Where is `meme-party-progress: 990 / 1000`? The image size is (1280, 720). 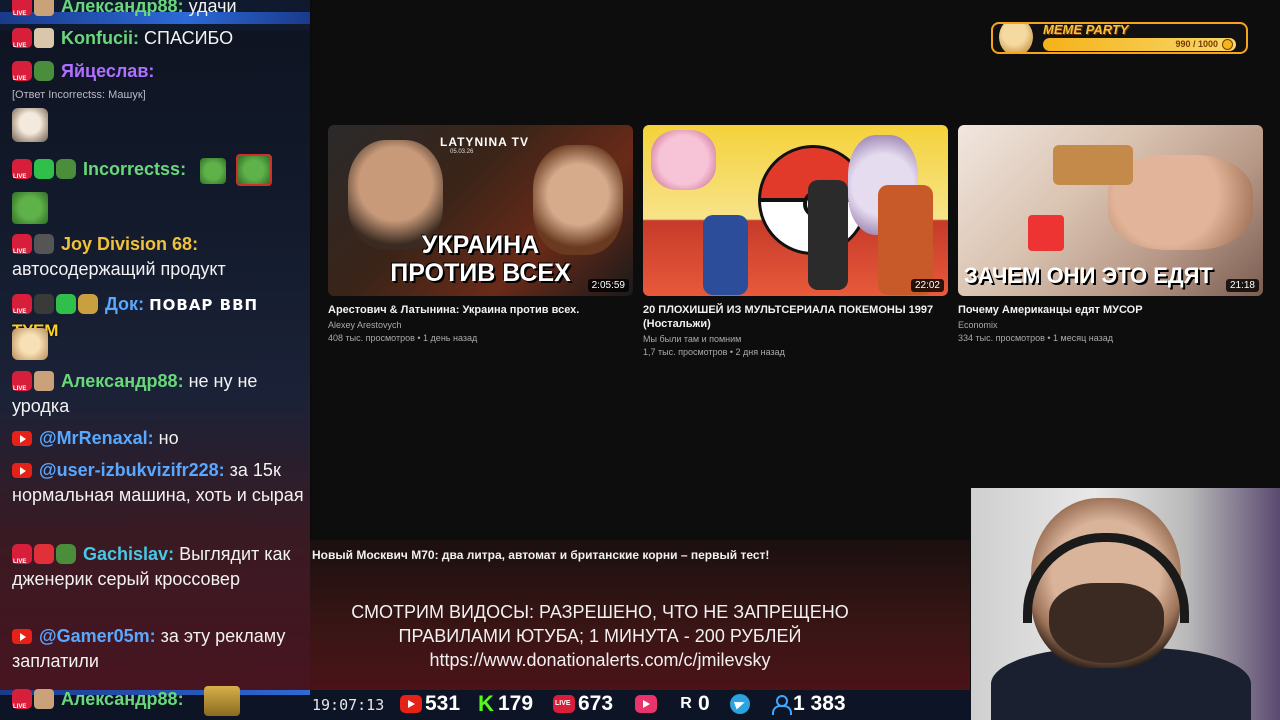
meme-party-progress: 990 / 1000 is located at coordinates (1139, 44).